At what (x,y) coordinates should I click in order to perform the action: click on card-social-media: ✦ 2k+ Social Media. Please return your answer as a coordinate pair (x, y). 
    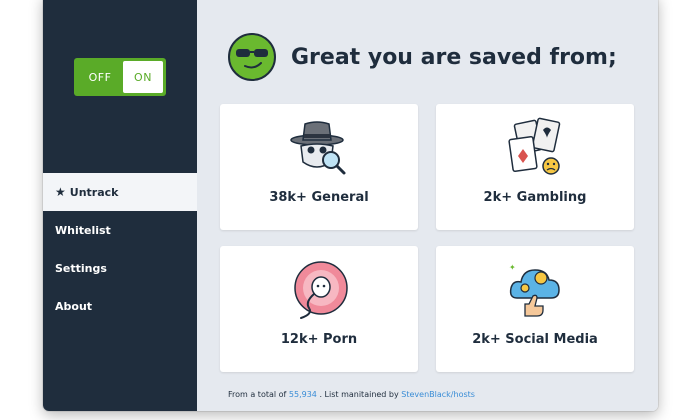
    Looking at the image, I should click on (535, 309).